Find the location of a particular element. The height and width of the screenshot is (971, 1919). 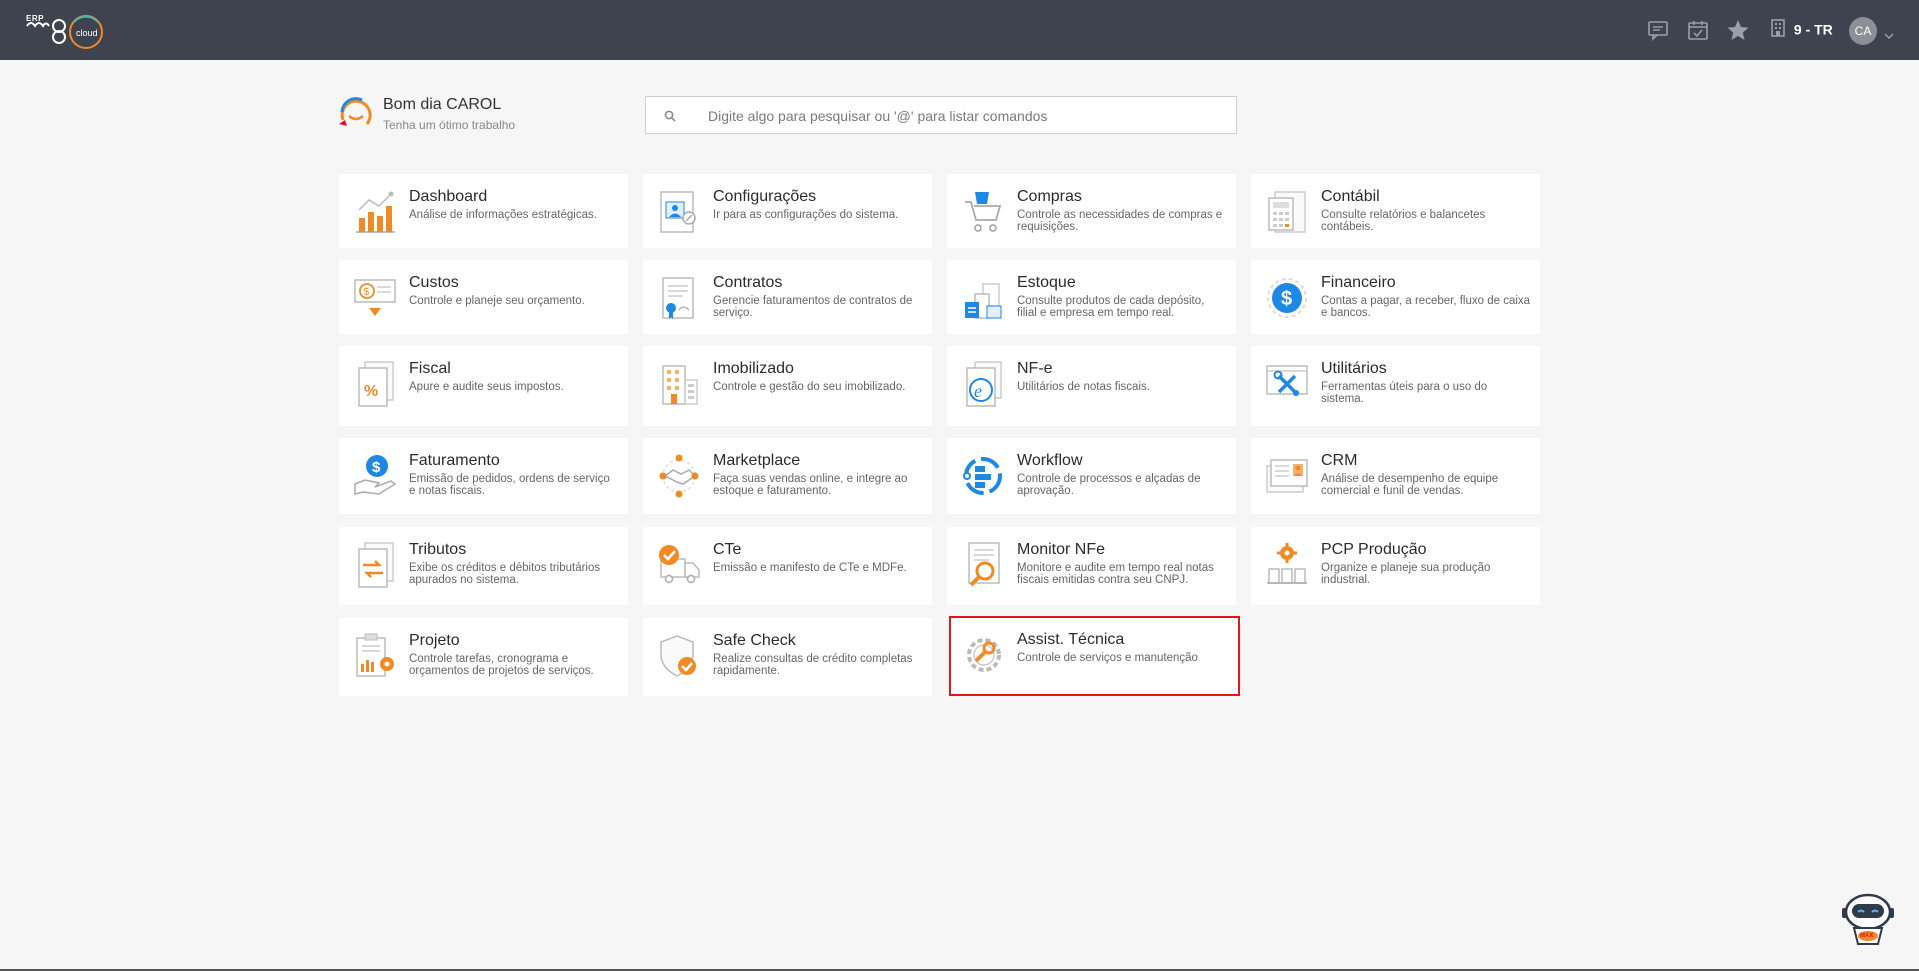

shield-check-icon is located at coordinates (679, 656).